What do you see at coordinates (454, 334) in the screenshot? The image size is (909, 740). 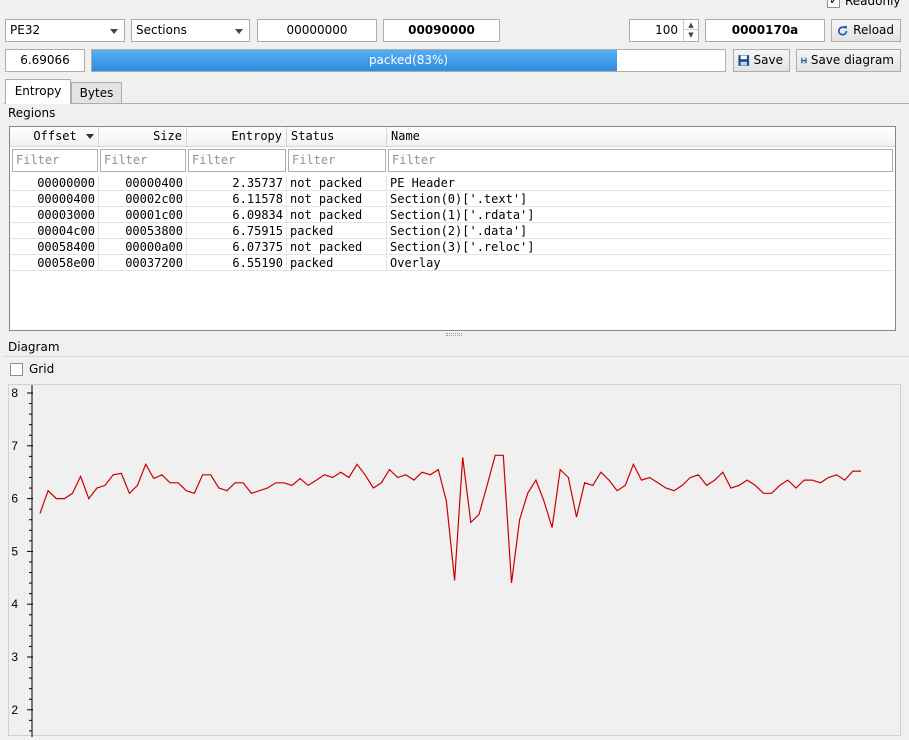 I see `splitter-handle` at bounding box center [454, 334].